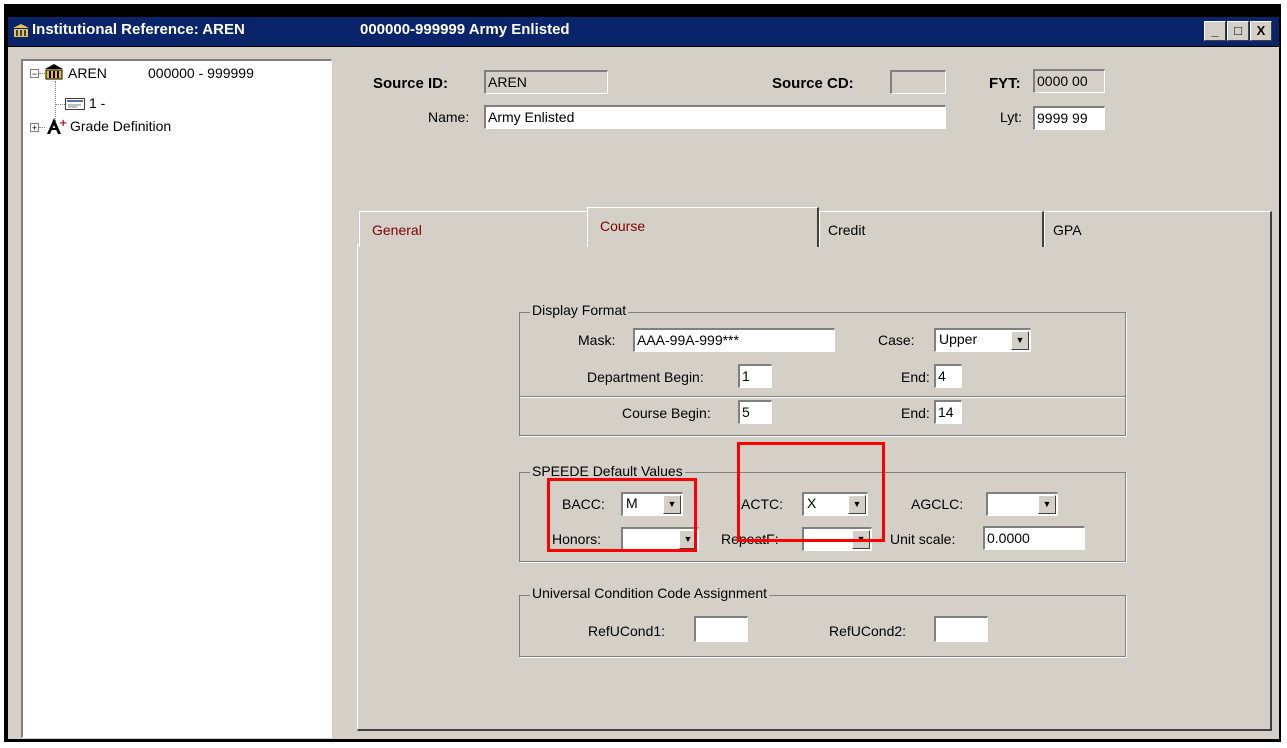 The height and width of the screenshot is (748, 1287). I want to click on department-begin-label: Department Begin:, so click(645, 377).